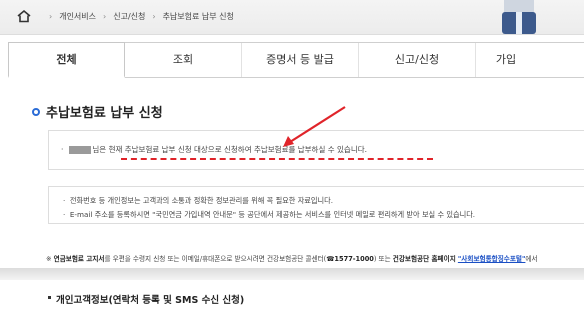  Describe the element at coordinates (36, 111) in the screenshot. I see `title-bullet-icon` at that location.